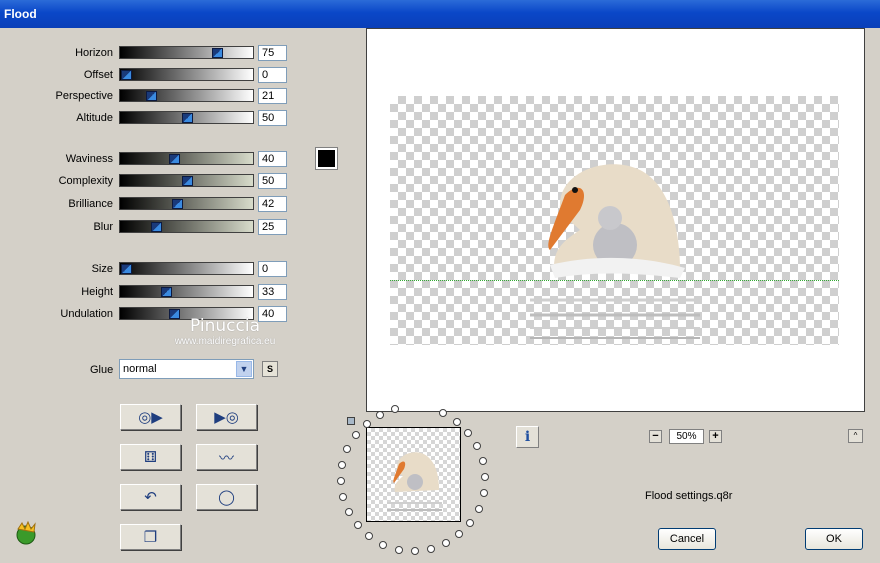 This screenshot has width=880, height=563. I want to click on blur-slider, so click(186, 226).